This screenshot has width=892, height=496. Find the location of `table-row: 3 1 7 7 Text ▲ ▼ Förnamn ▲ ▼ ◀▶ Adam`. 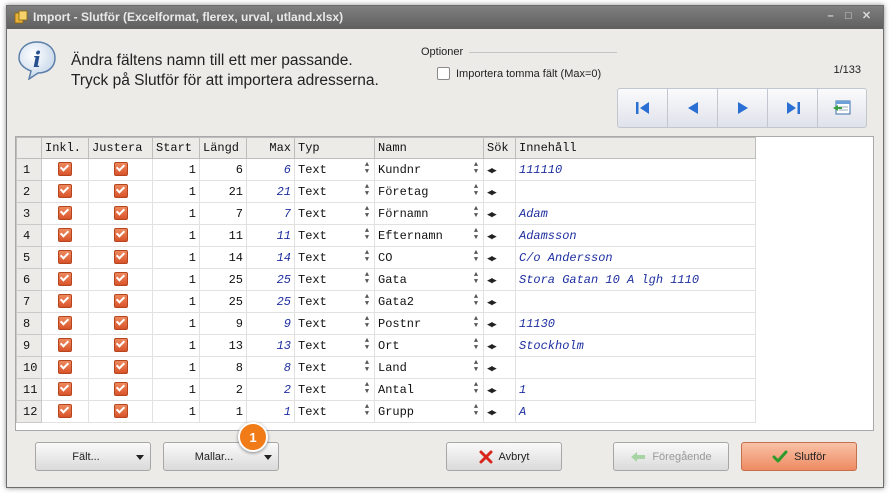

table-row: 3 1 7 7 Text ▲ ▼ Förnamn ▲ ▼ ◀▶ Adam is located at coordinates (386, 213).